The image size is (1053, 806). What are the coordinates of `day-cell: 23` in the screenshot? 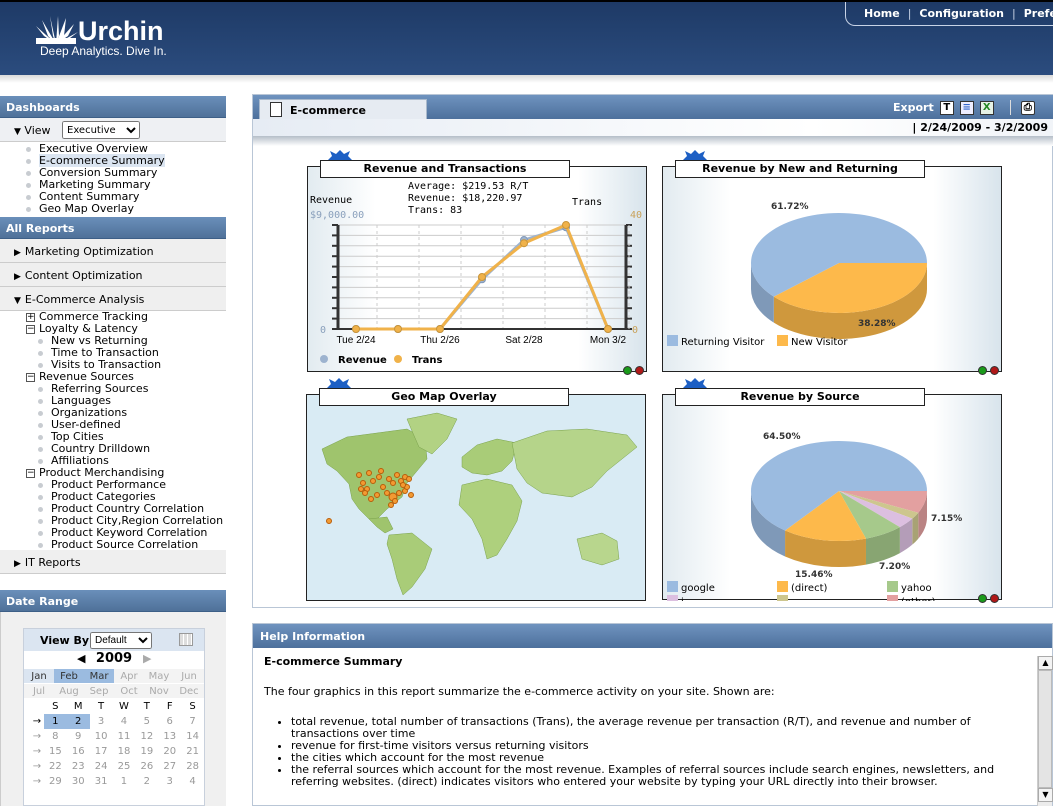 It's located at (78, 766).